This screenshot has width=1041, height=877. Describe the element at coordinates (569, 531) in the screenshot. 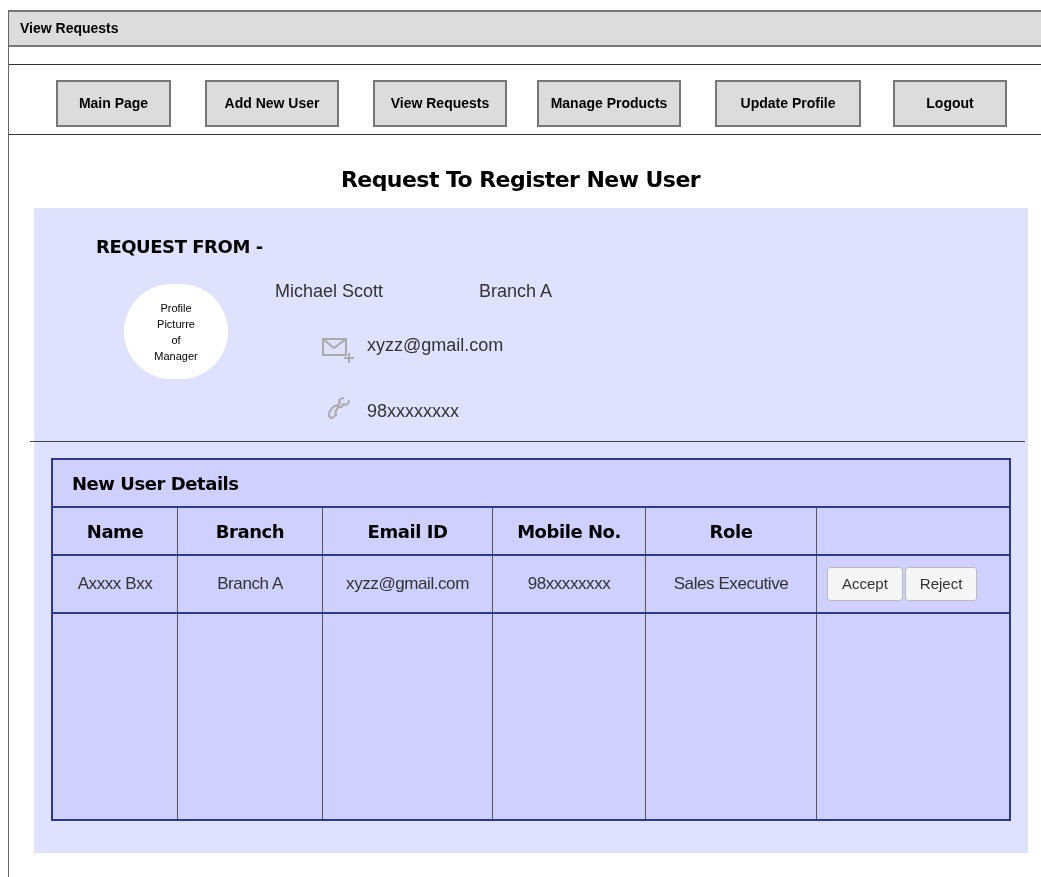

I see `column-header: Mobile No.` at that location.